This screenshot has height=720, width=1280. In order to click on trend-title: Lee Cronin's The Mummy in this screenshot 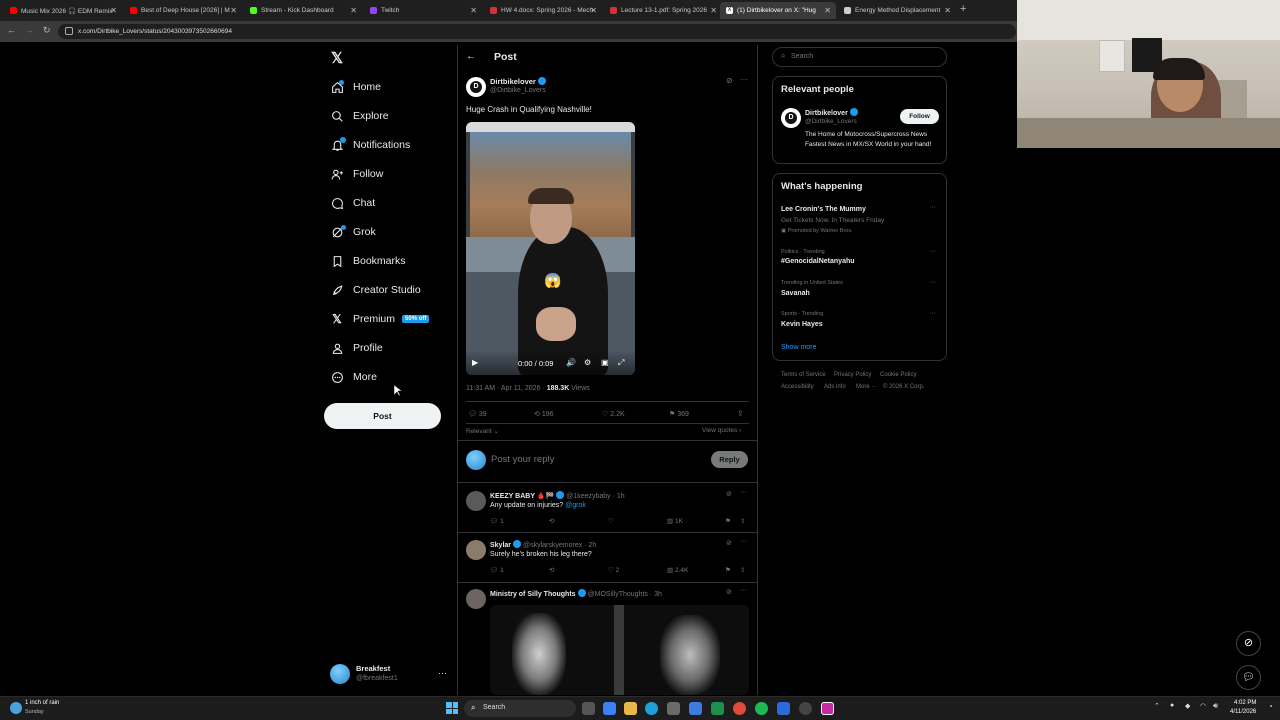, I will do `click(823, 209)`.